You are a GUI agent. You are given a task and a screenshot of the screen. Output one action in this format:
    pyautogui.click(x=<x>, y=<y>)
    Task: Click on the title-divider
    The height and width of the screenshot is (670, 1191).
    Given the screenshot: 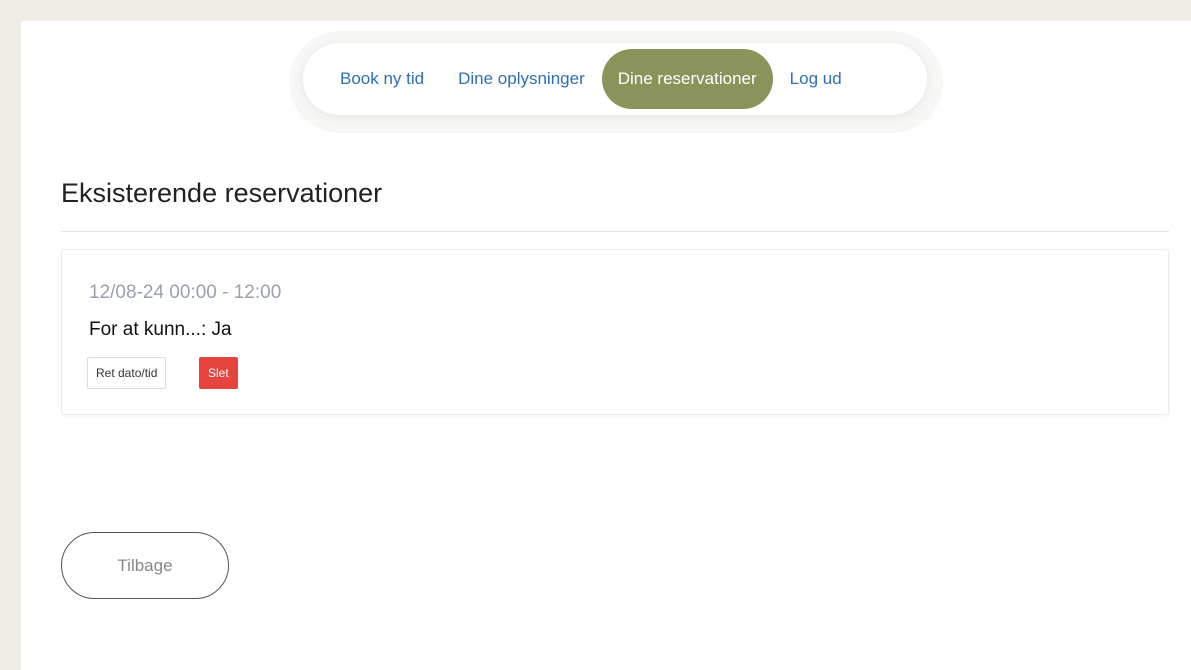 What is the action you would take?
    pyautogui.click(x=615, y=231)
    